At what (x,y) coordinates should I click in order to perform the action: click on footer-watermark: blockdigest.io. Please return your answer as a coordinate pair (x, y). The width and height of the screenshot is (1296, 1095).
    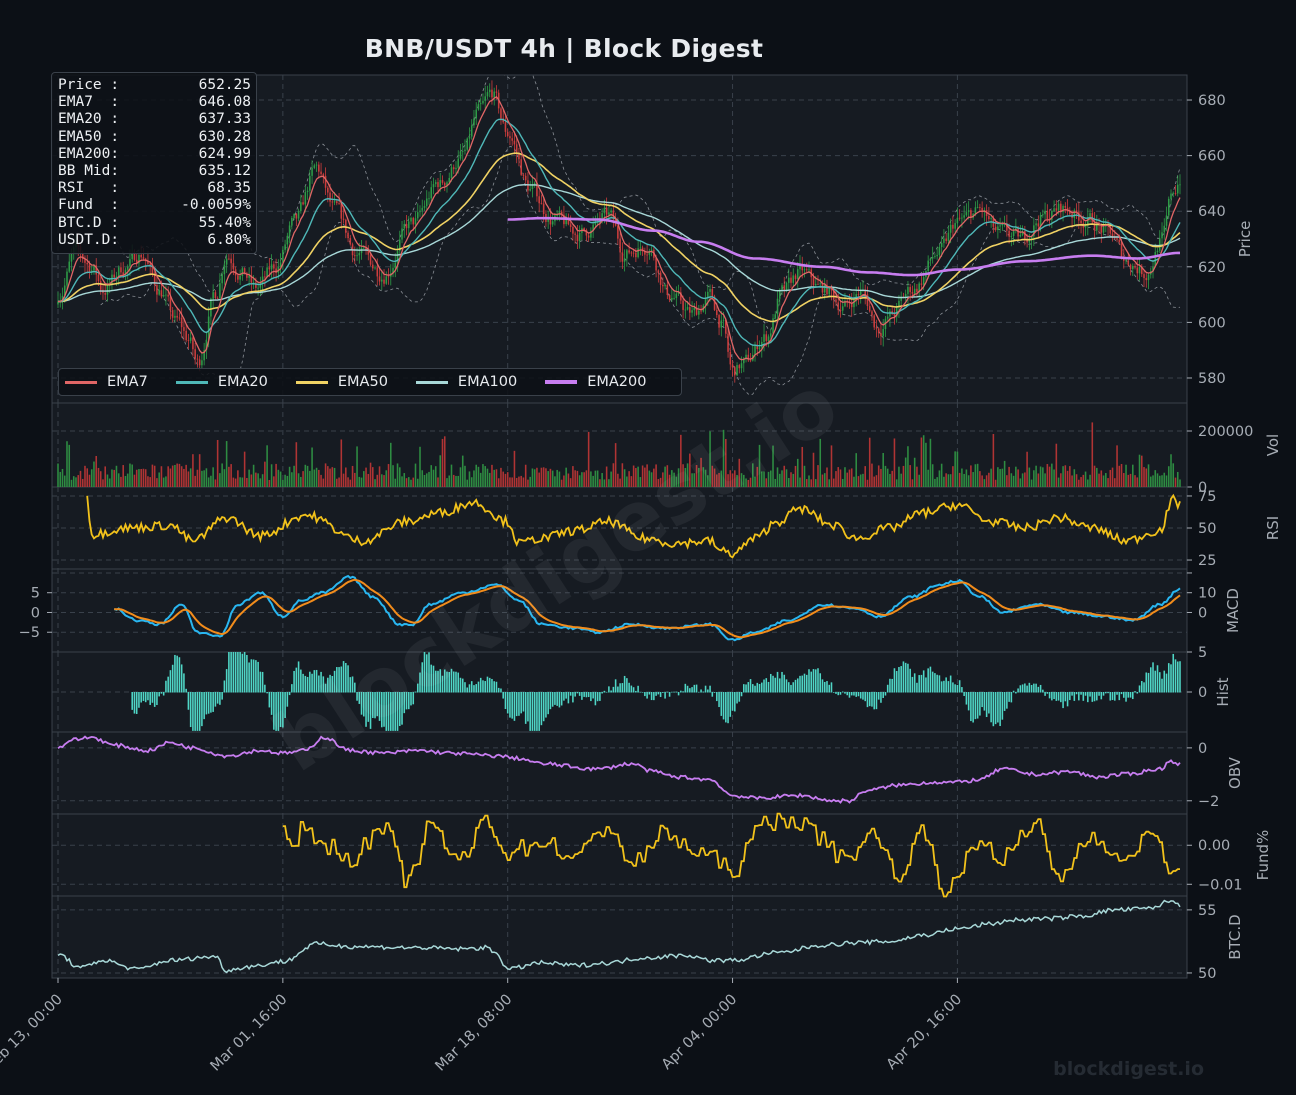
    Looking at the image, I should click on (1128, 1069).